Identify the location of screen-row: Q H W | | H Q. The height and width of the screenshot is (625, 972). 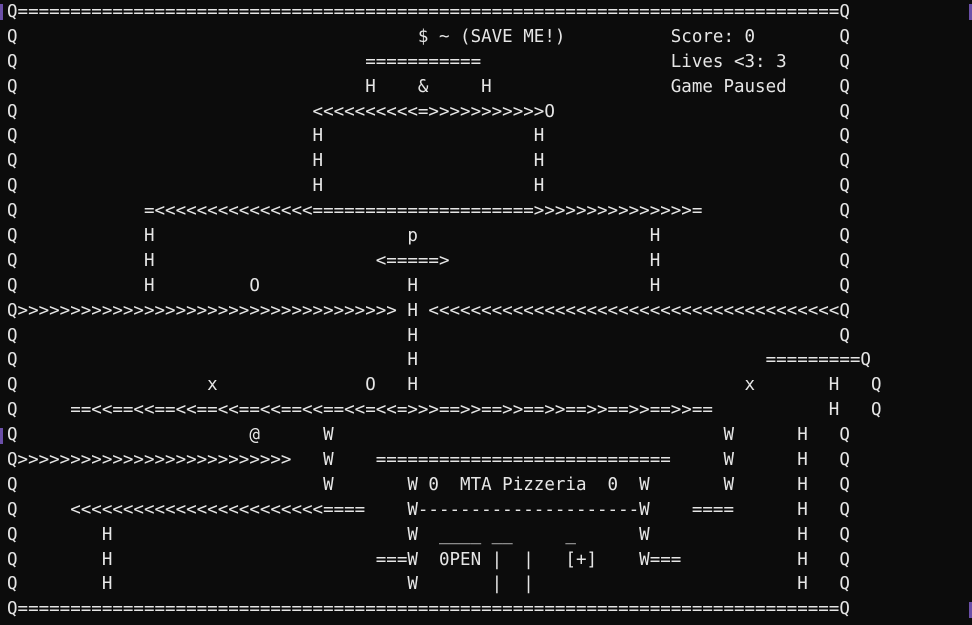
(428, 584).